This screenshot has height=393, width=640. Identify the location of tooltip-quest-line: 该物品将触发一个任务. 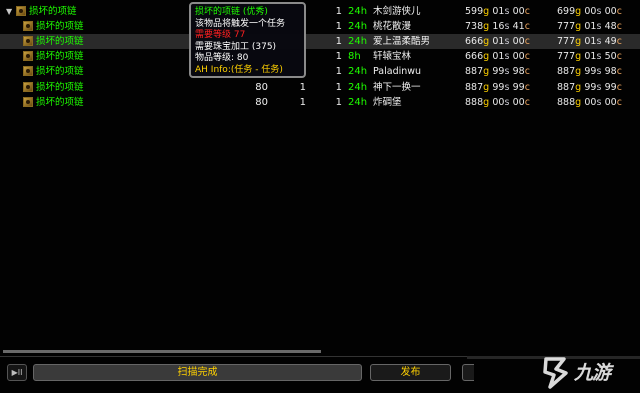
(240, 23).